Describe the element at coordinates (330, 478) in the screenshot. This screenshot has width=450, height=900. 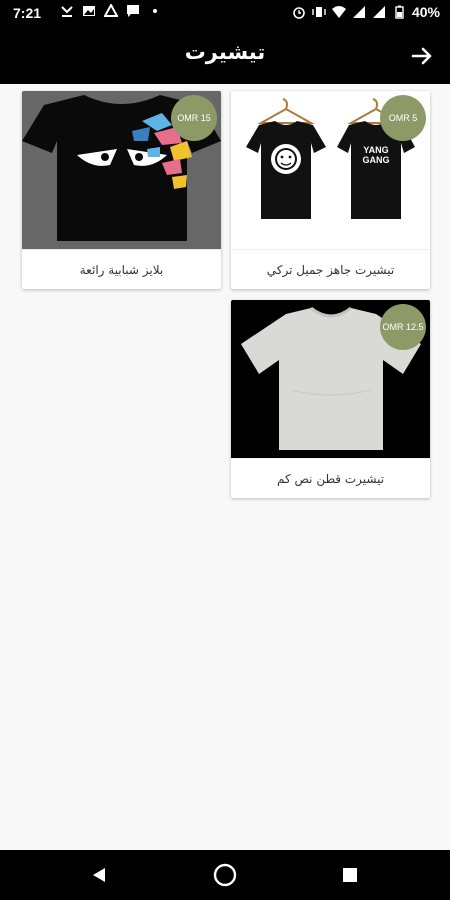
I see `product-name: تيشيرت قطن نص كم` at that location.